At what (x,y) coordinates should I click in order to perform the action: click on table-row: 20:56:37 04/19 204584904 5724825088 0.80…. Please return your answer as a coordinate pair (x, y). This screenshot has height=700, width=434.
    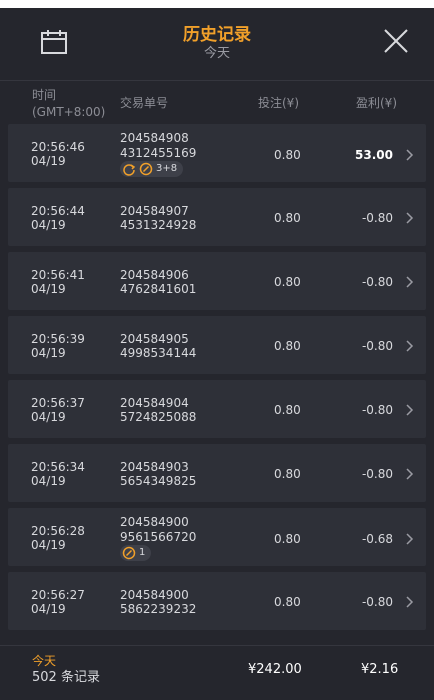
    Looking at the image, I should click on (217, 409).